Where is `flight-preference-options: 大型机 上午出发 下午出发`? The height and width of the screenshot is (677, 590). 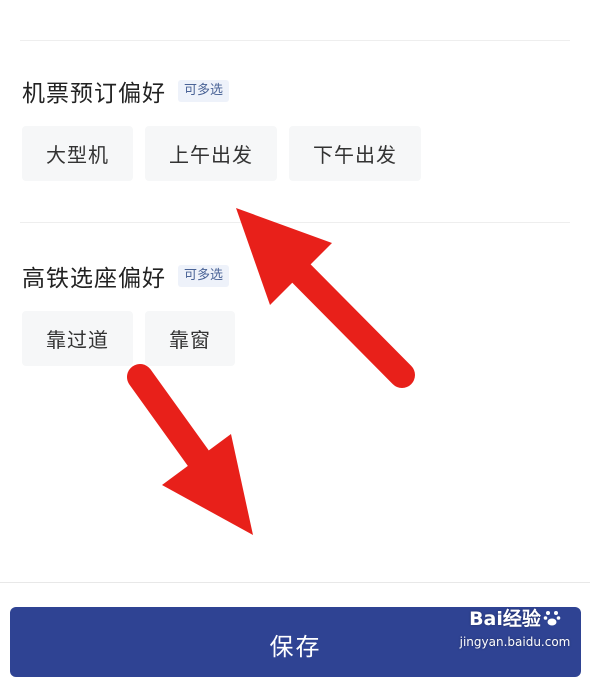
flight-preference-options: 大型机 上午出发 下午出发 is located at coordinates (221, 153).